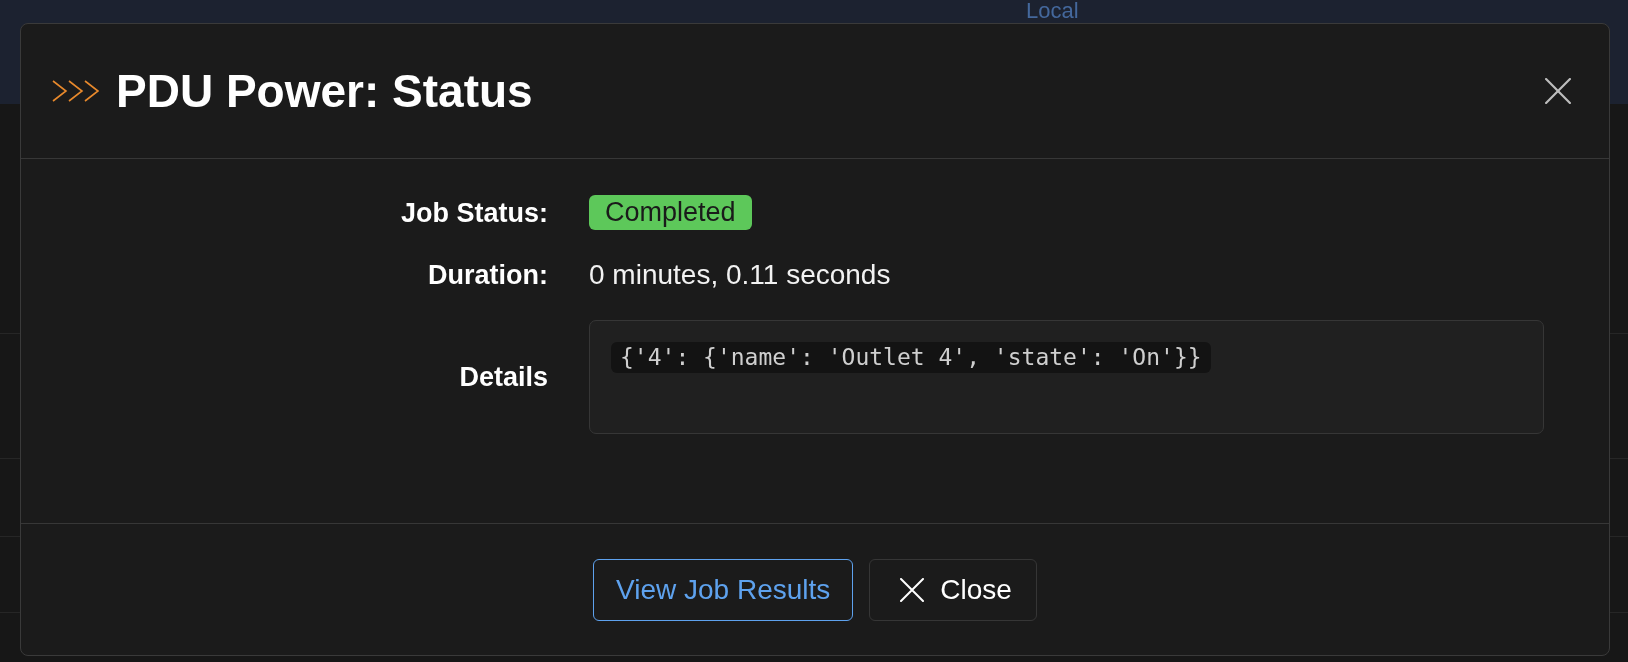 This screenshot has height=662, width=1628. What do you see at coordinates (723, 589) in the screenshot?
I see `view-results-button: View Job Results` at bounding box center [723, 589].